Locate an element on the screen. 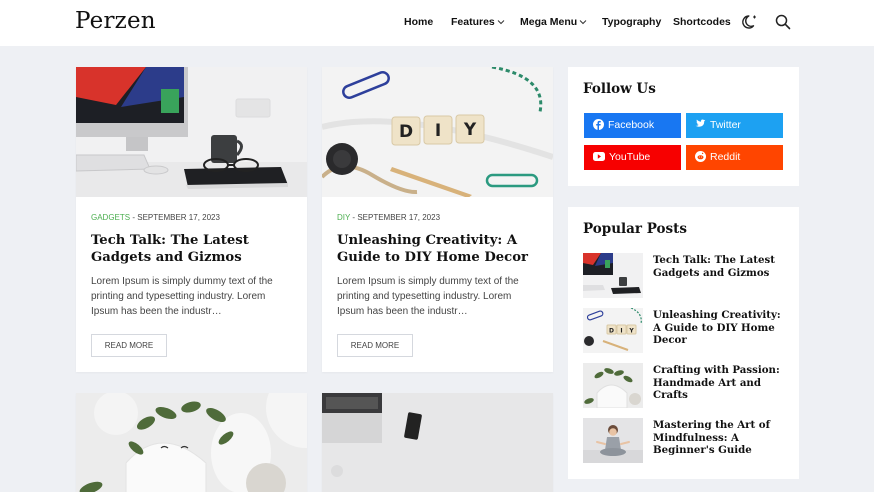 The image size is (874, 492). nav-item-mega-menu: Mega Menu is located at coordinates (553, 22).